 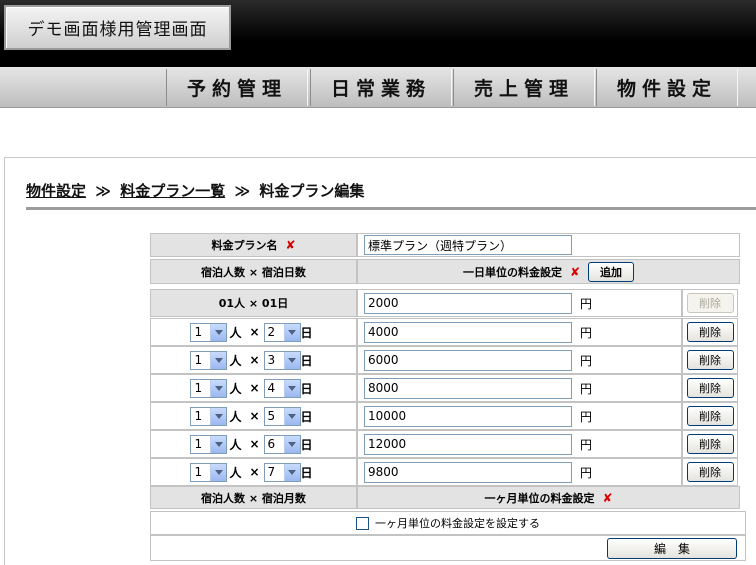 I want to click on monthly-setting-checkbox, so click(x=362, y=523).